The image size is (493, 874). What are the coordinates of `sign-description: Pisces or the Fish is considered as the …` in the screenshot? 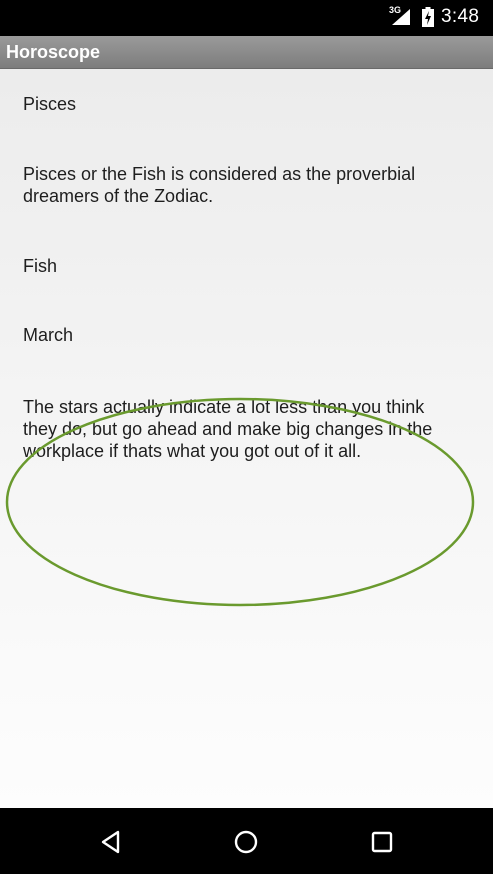 It's located at (219, 185).